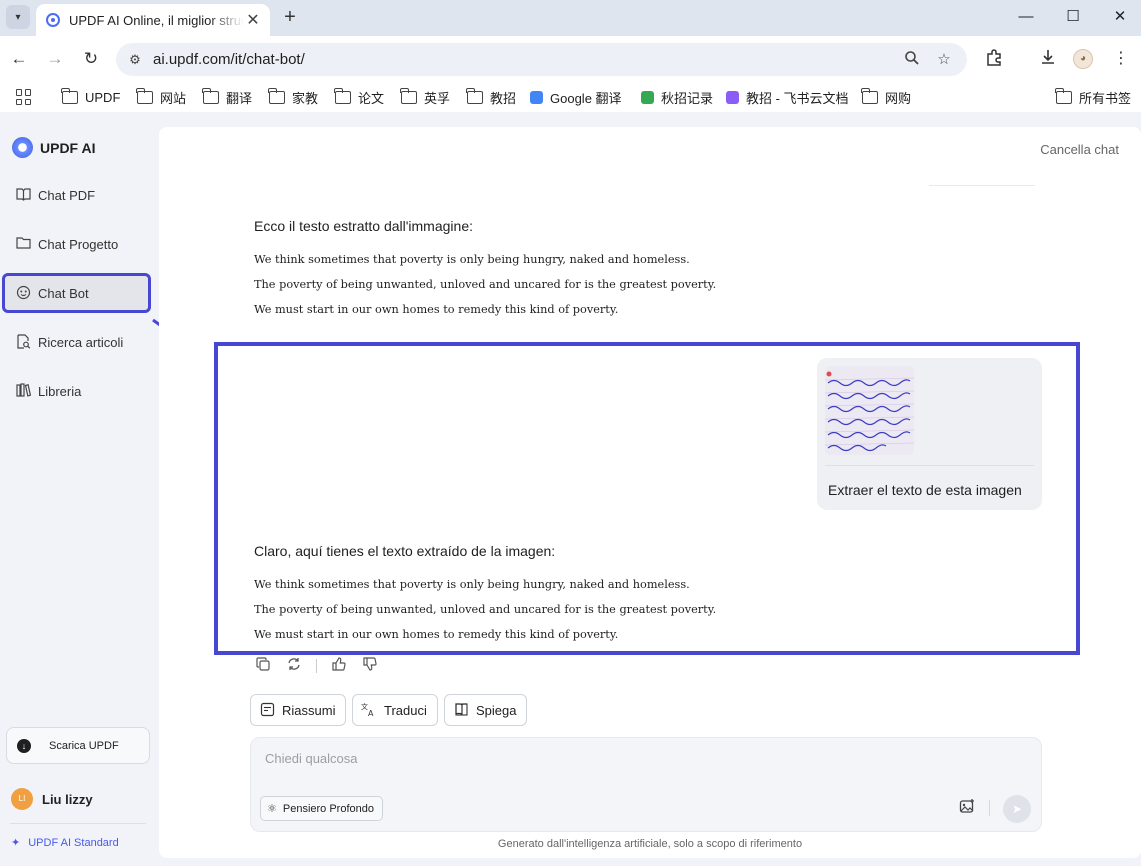  What do you see at coordinates (1121, 59) in the screenshot?
I see `browser-menu-icon: ⋮` at bounding box center [1121, 59].